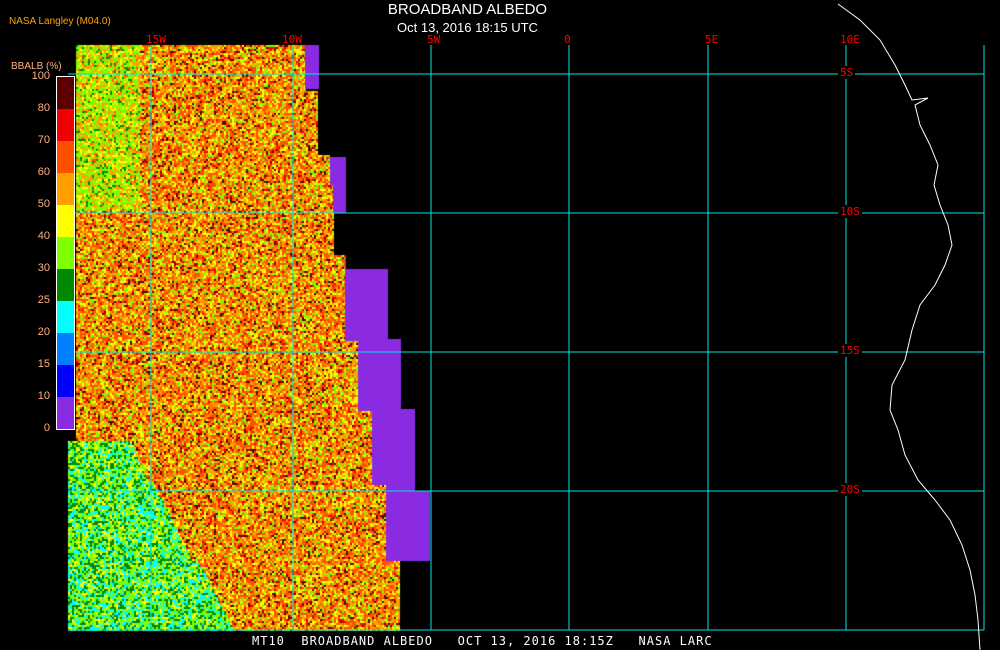 The height and width of the screenshot is (650, 1000). Describe the element at coordinates (43, 204) in the screenshot. I see `legend-tick: 50` at that location.